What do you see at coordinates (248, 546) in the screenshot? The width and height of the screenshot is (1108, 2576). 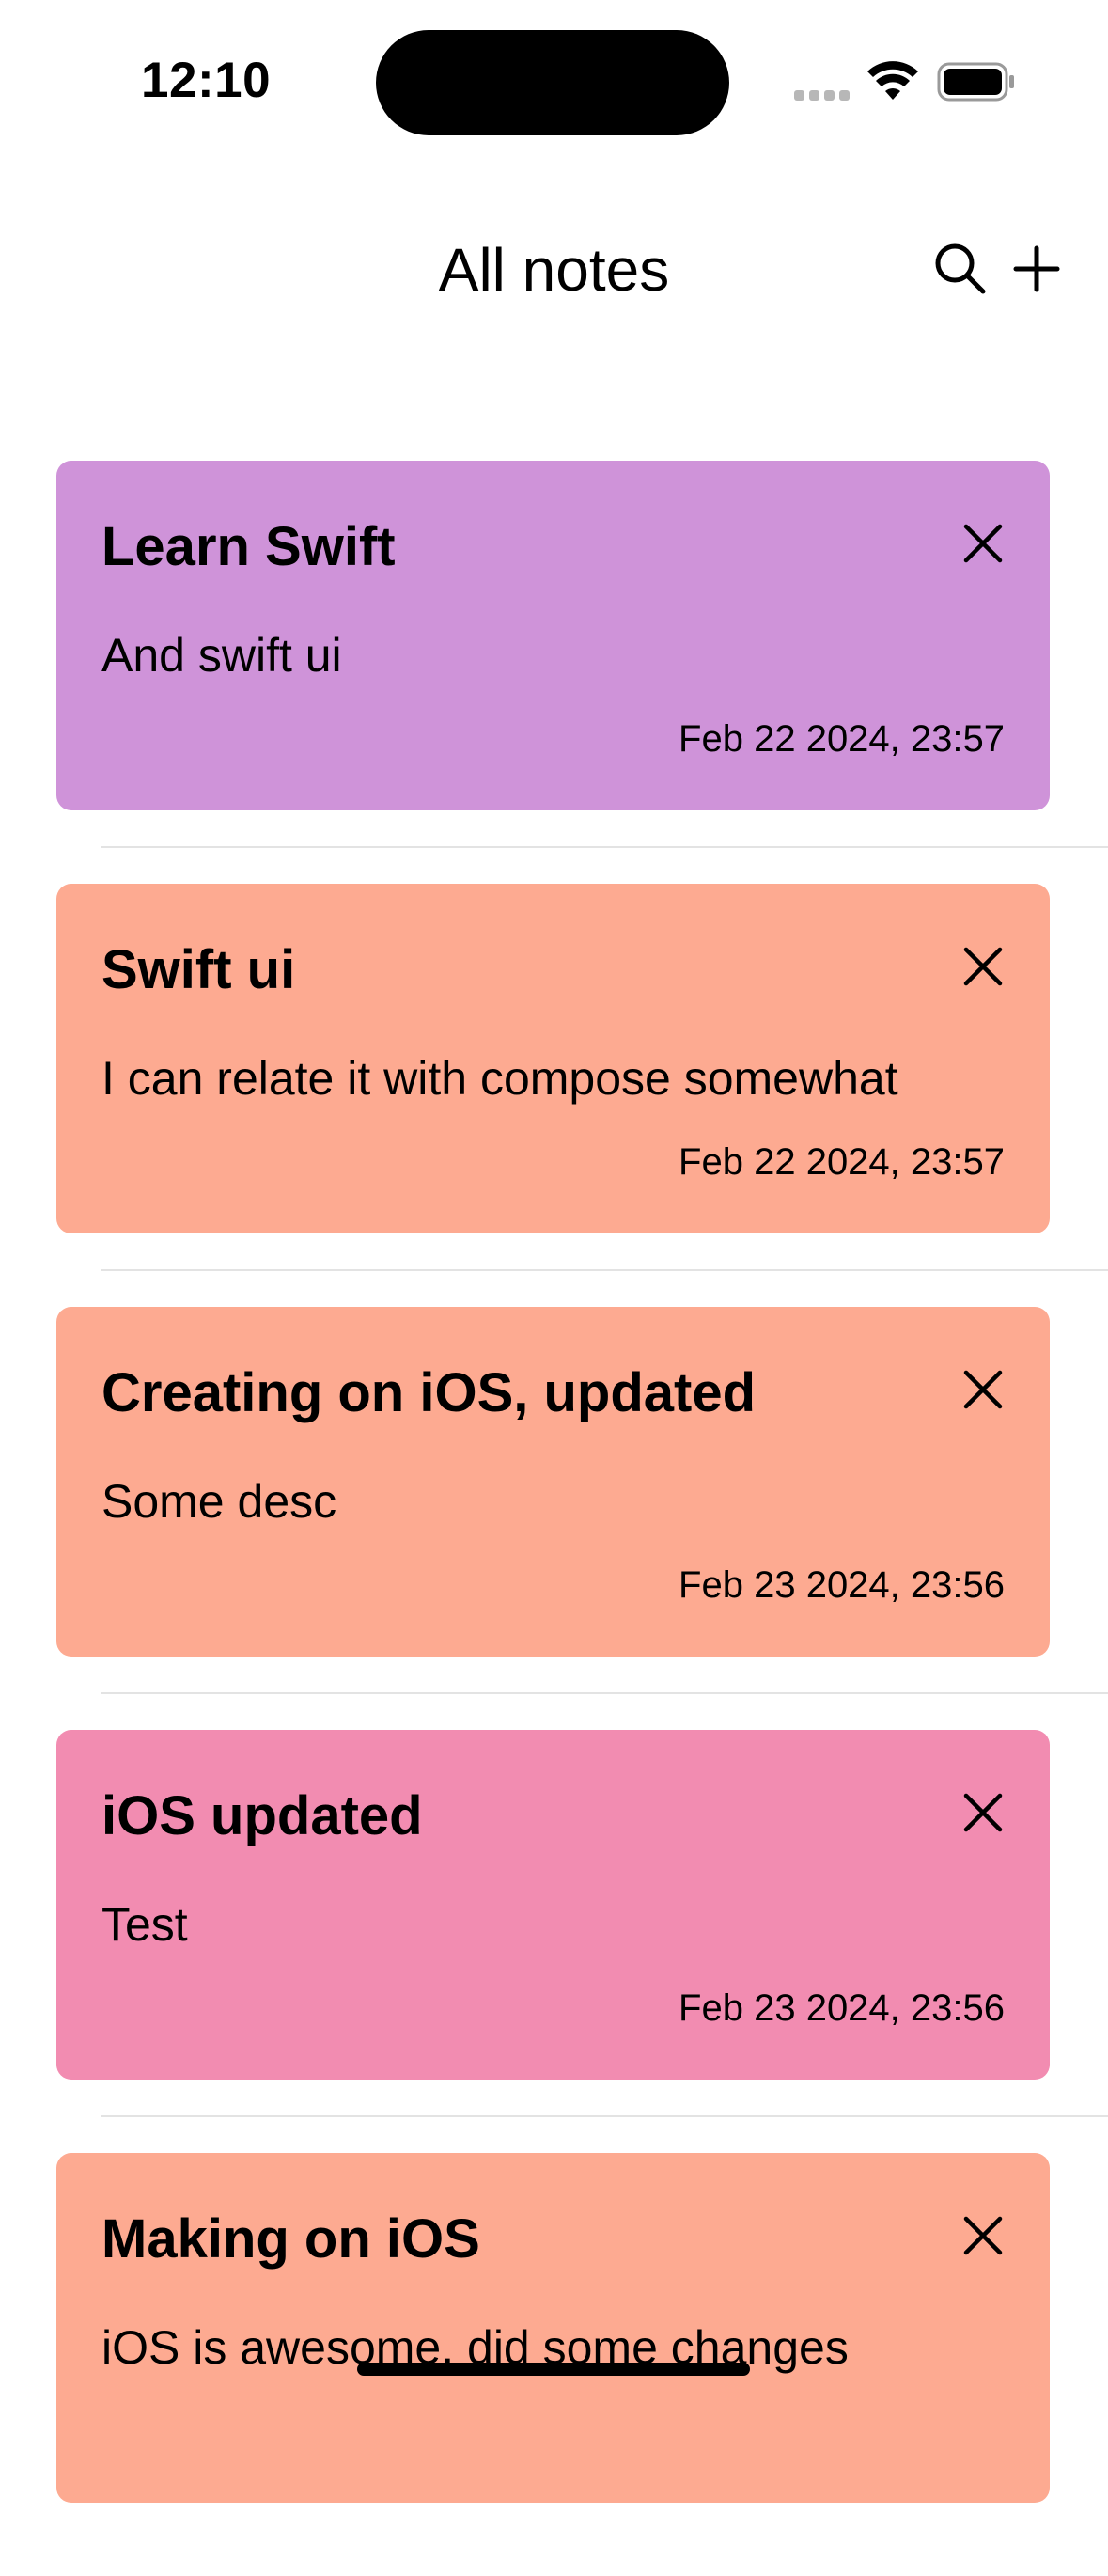 I see `note-title: Learn Swift` at bounding box center [248, 546].